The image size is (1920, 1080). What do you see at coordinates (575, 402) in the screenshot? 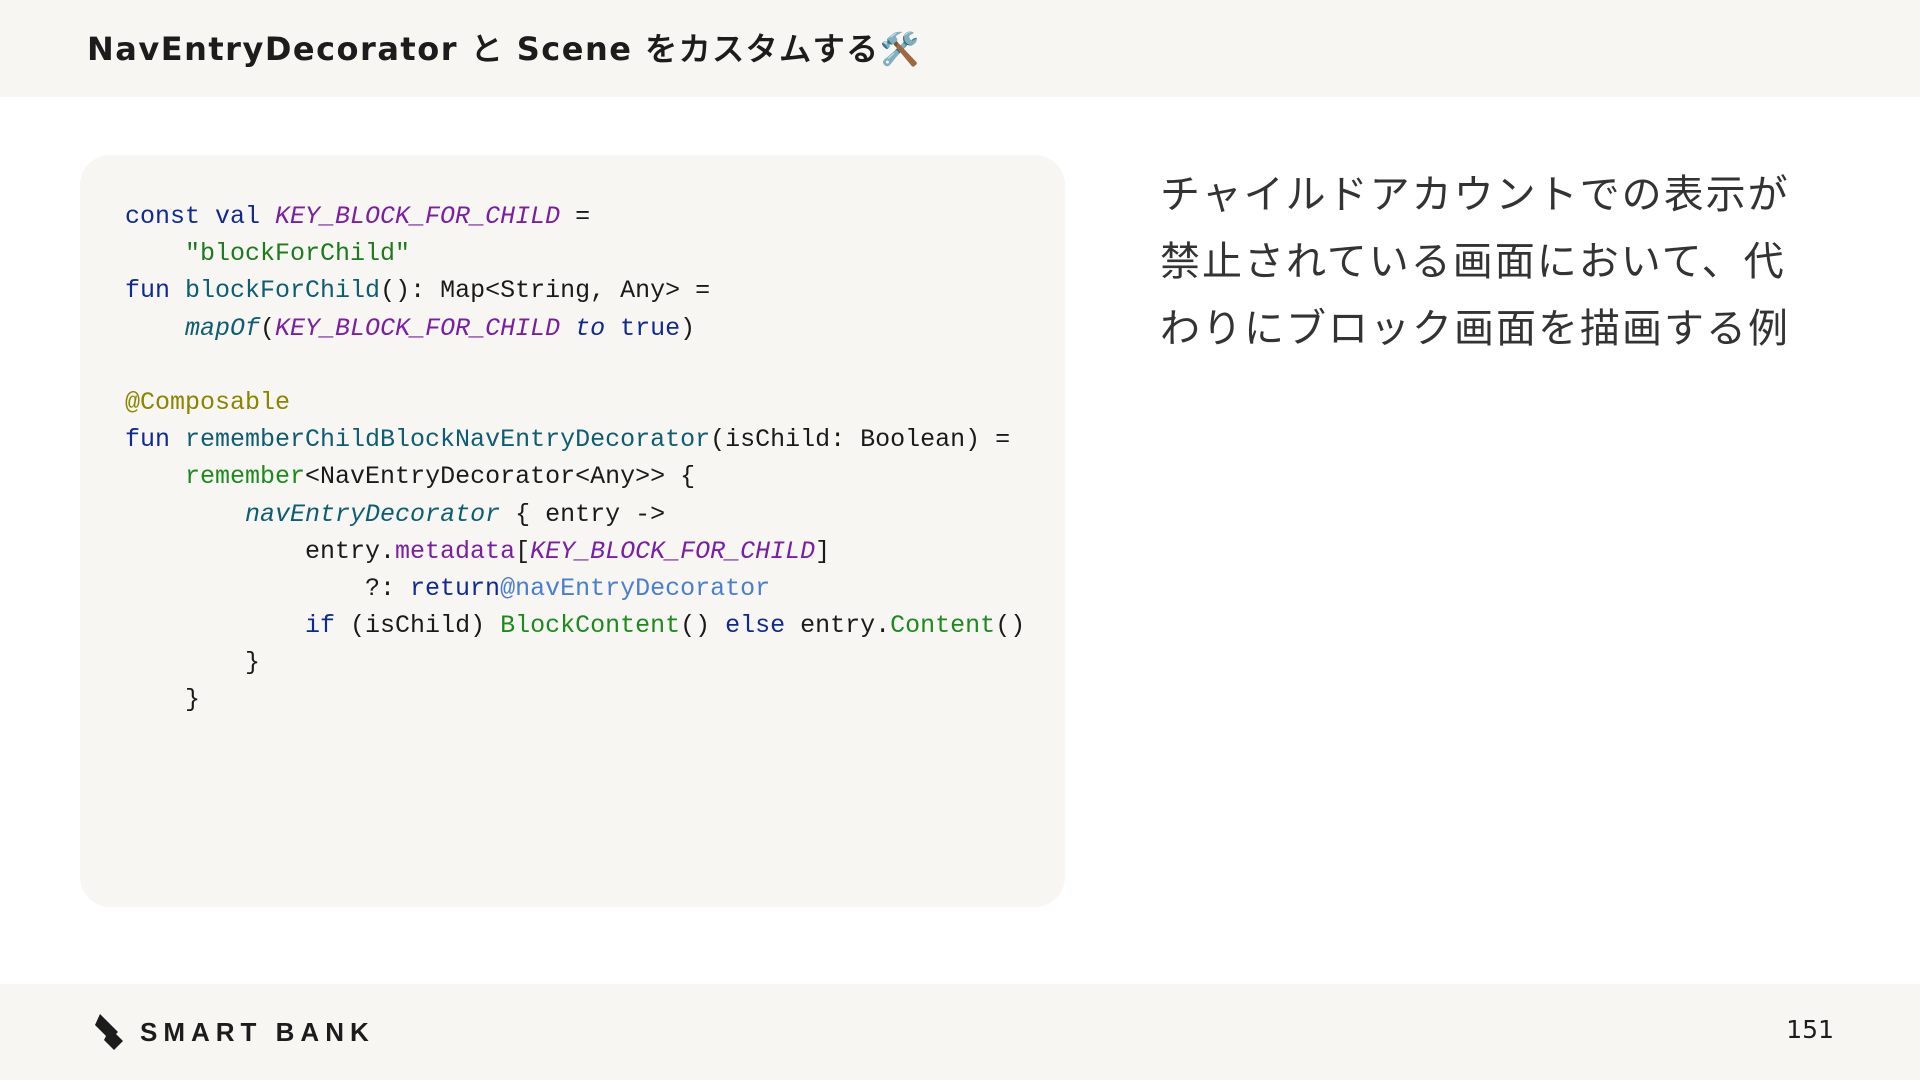
I see `code-line: @Composable` at bounding box center [575, 402].